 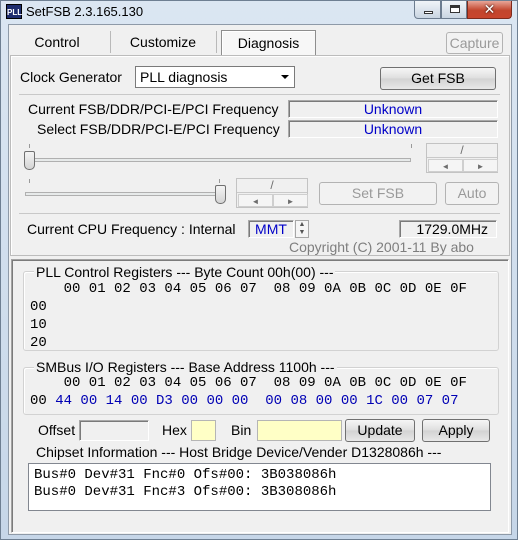 I want to click on hex-label: Hex, so click(x=174, y=430).